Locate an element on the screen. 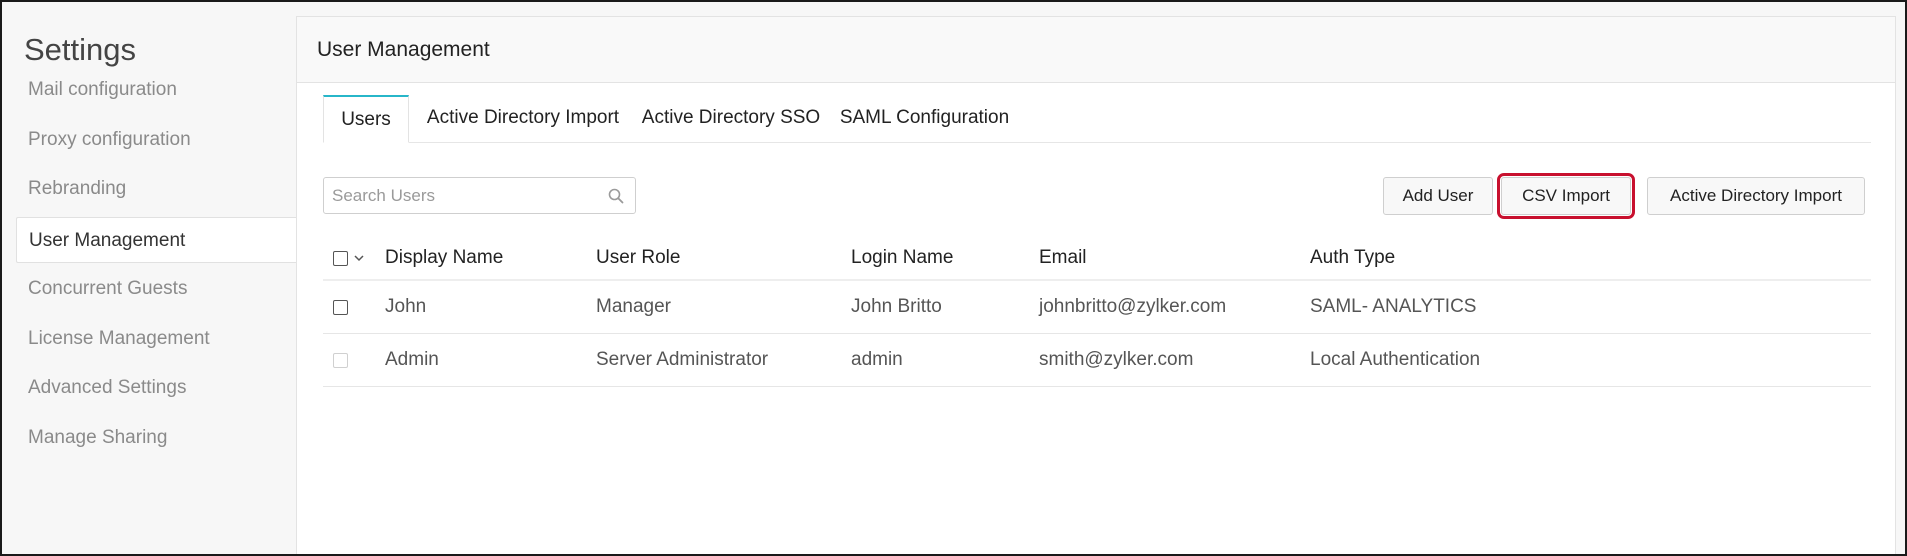  column-header-user-role: User Role is located at coordinates (638, 258).